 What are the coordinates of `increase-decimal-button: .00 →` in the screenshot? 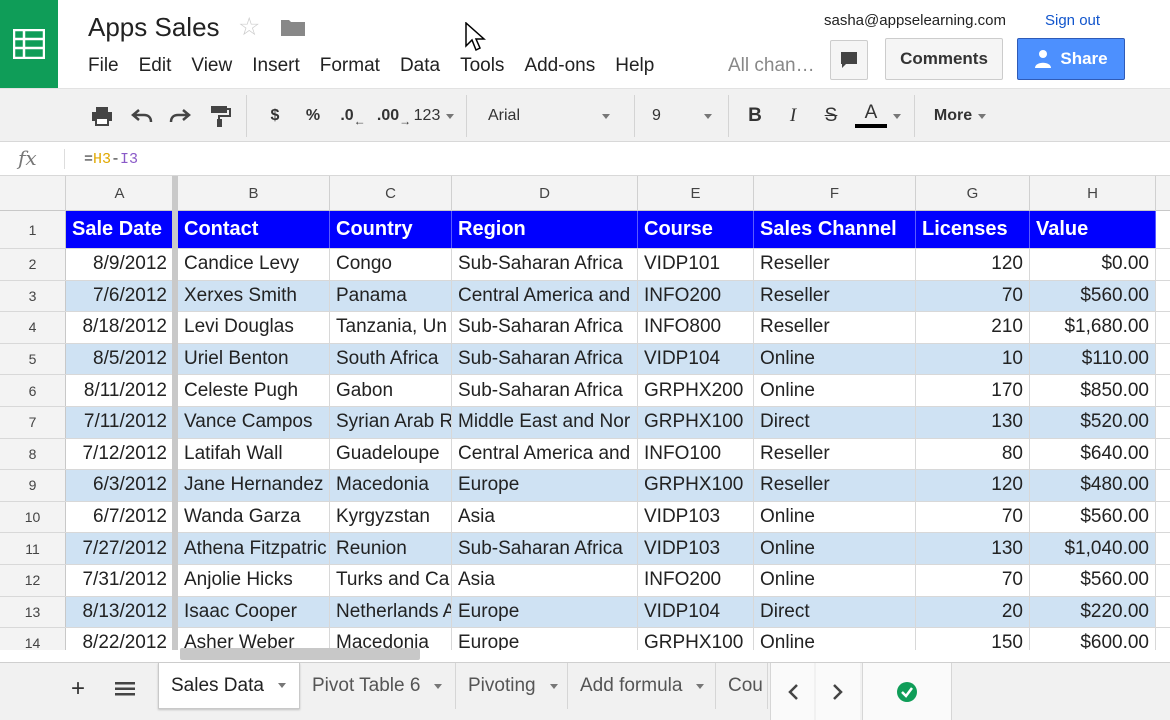 It's located at (394, 116).